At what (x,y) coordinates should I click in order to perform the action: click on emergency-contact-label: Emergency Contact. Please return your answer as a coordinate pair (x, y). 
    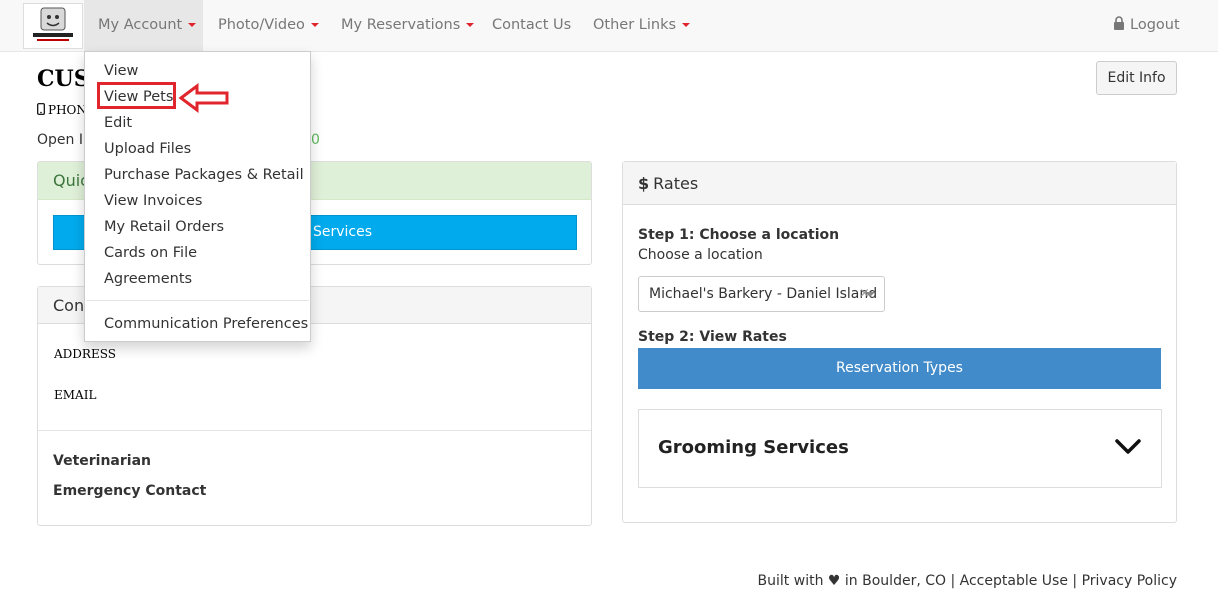
    Looking at the image, I should click on (130, 491).